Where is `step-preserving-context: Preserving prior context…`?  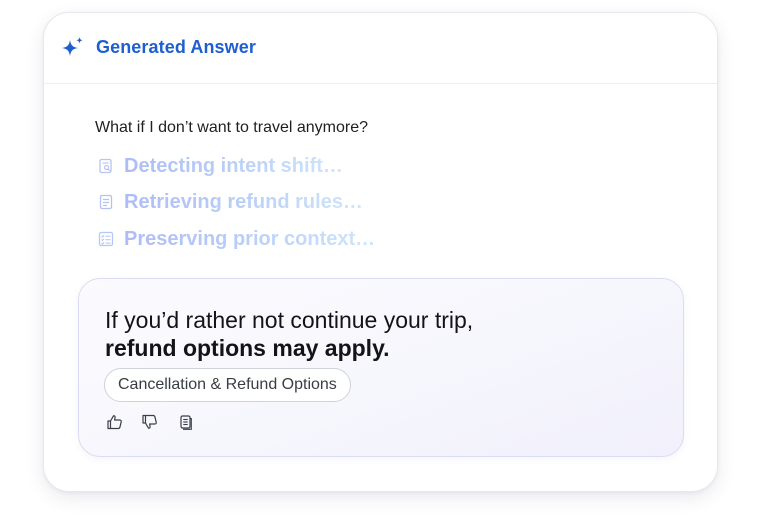
step-preserving-context: Preserving prior context… is located at coordinates (236, 239).